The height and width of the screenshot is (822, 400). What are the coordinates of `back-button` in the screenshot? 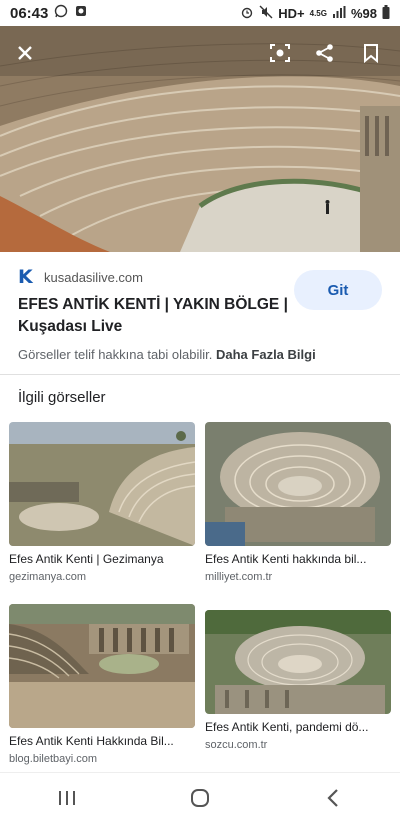 It's located at (333, 798).